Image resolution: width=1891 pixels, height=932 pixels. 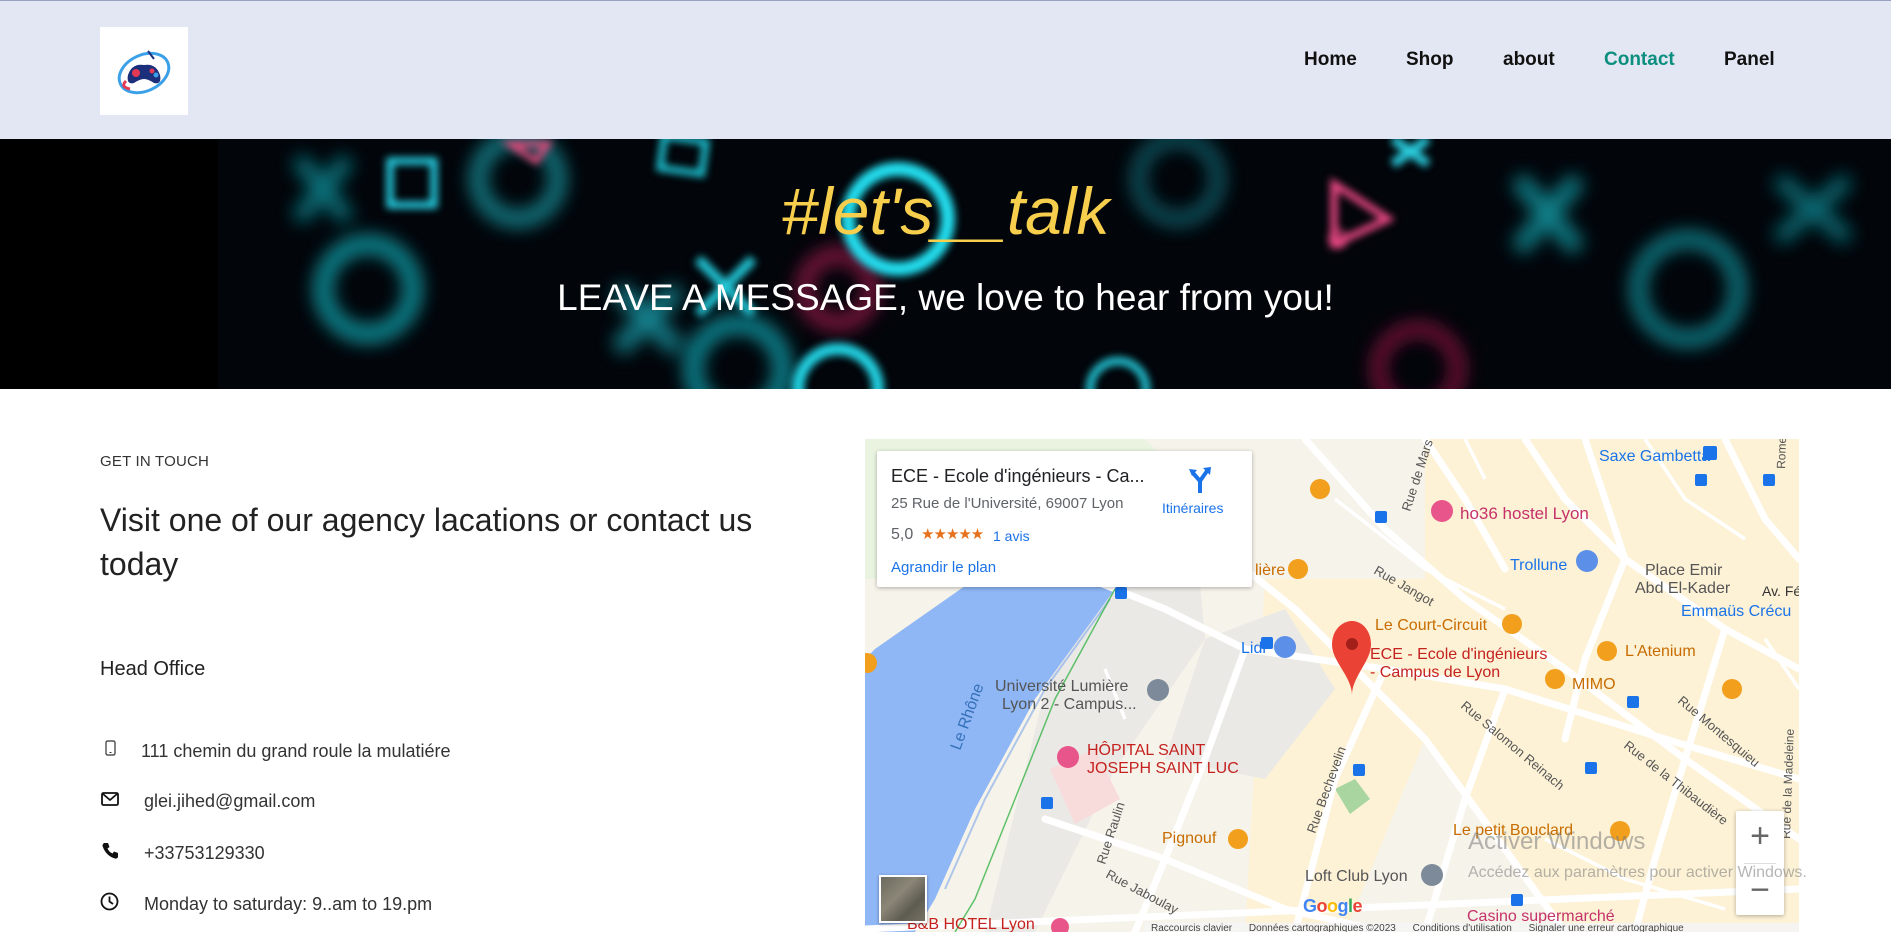 I want to click on svg-text: JOSEPH SAINT LUC, so click(x=1163, y=768).